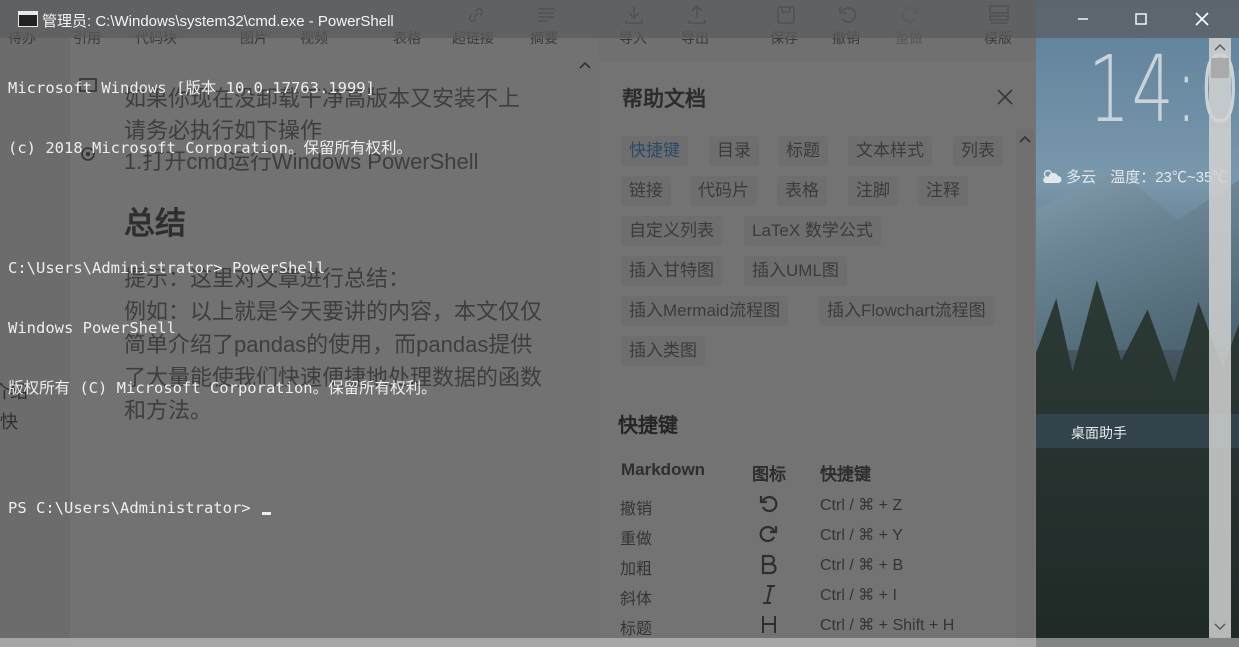  What do you see at coordinates (28, 19) in the screenshot?
I see `cmd-app-icon` at bounding box center [28, 19].